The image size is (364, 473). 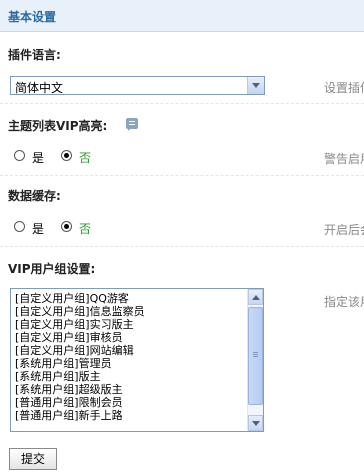 I want to click on data-cache-yes-radio, so click(x=19, y=226).